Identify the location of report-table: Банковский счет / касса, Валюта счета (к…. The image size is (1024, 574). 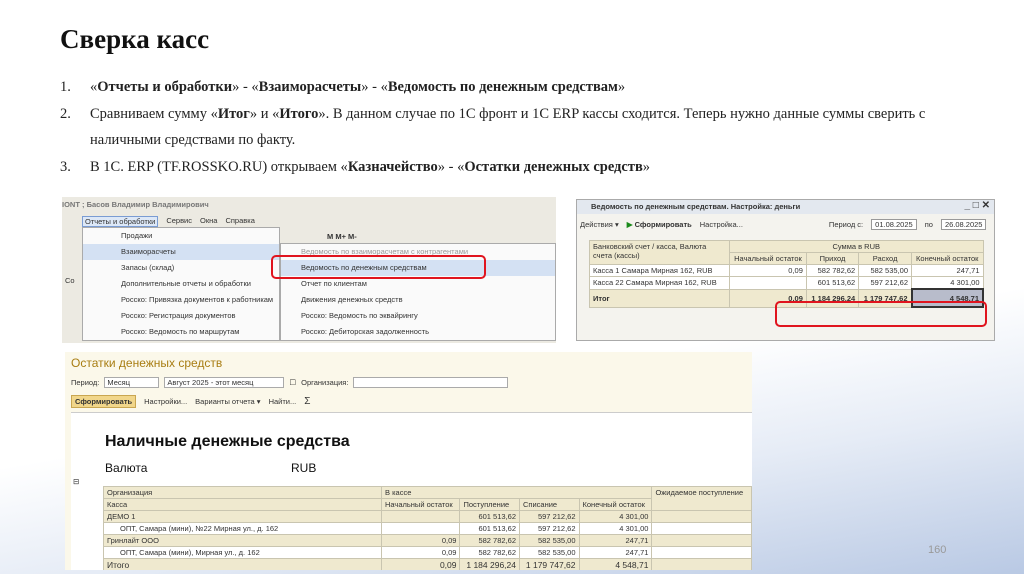
(786, 274).